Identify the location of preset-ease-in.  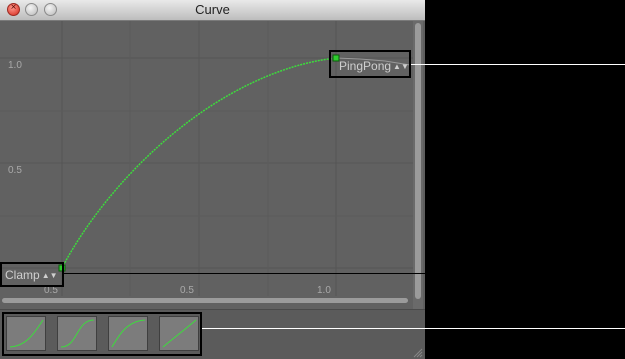
(26, 333).